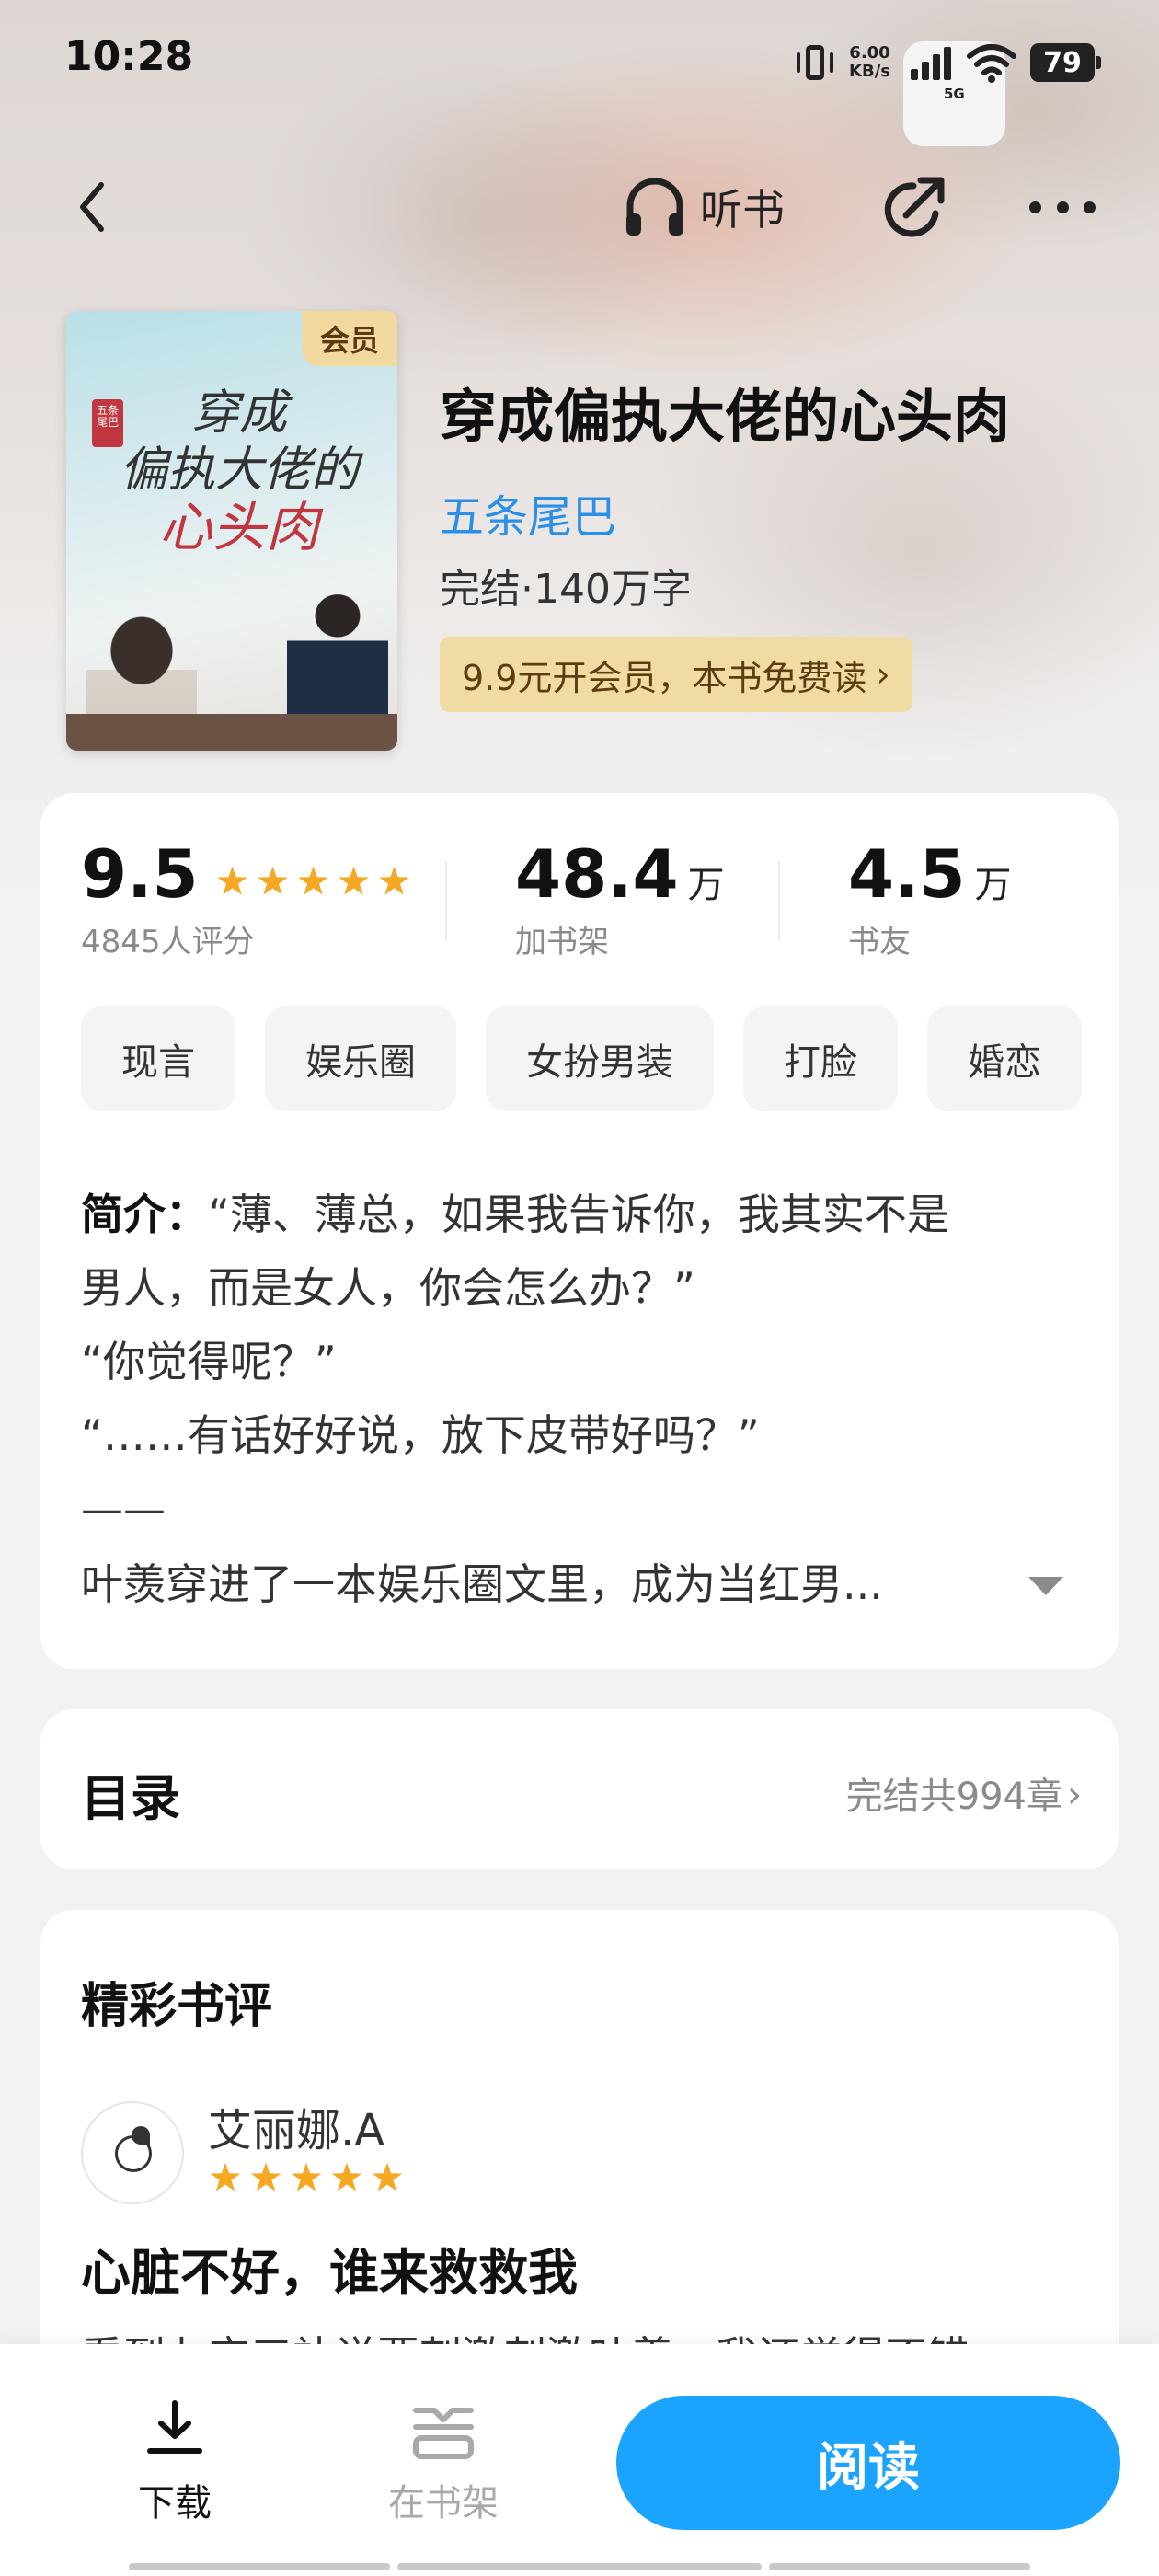 The width and height of the screenshot is (1159, 2576). I want to click on top-navigation: 听书, so click(579, 207).